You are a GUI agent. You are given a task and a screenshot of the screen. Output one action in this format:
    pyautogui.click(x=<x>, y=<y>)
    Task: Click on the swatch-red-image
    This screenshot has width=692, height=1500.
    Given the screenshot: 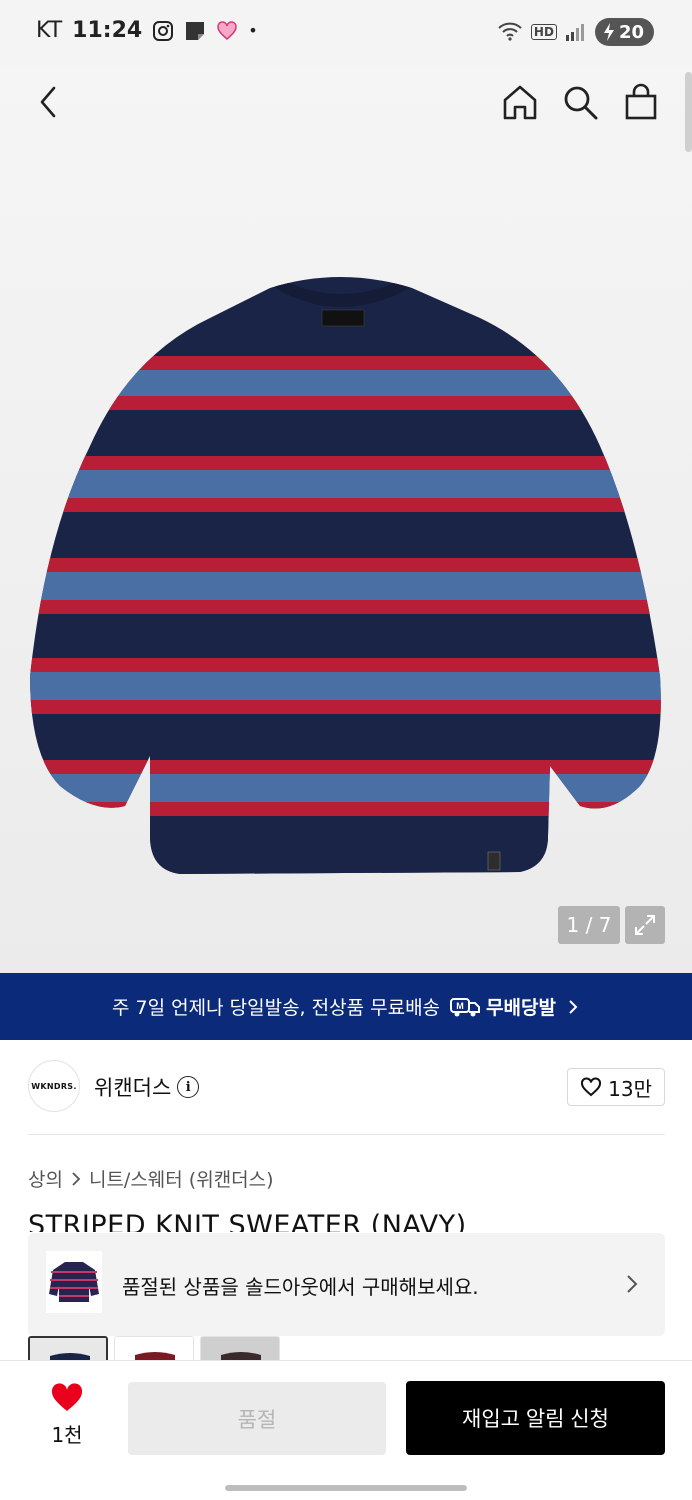 What is the action you would take?
    pyautogui.click(x=154, y=1348)
    